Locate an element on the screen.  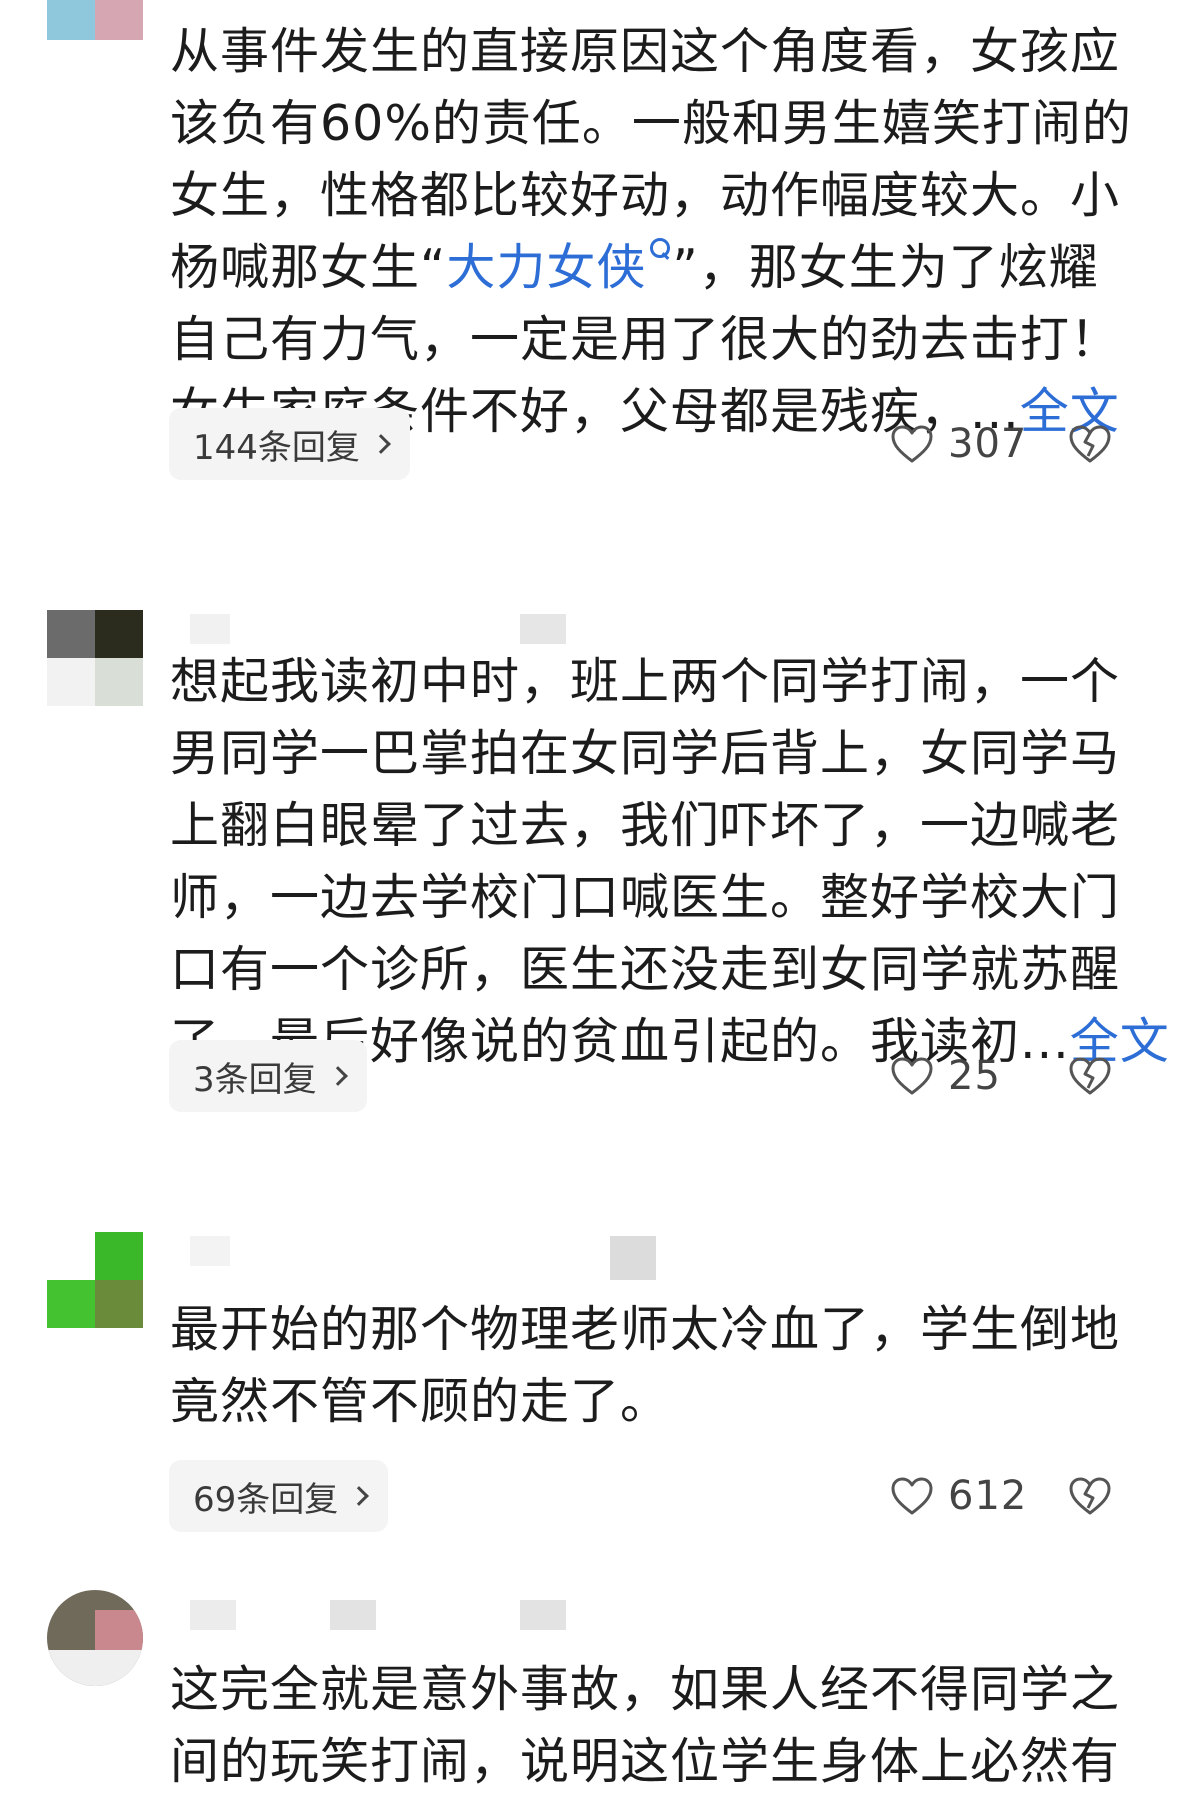
reply-count-label: 69条回复 is located at coordinates (266, 1499).